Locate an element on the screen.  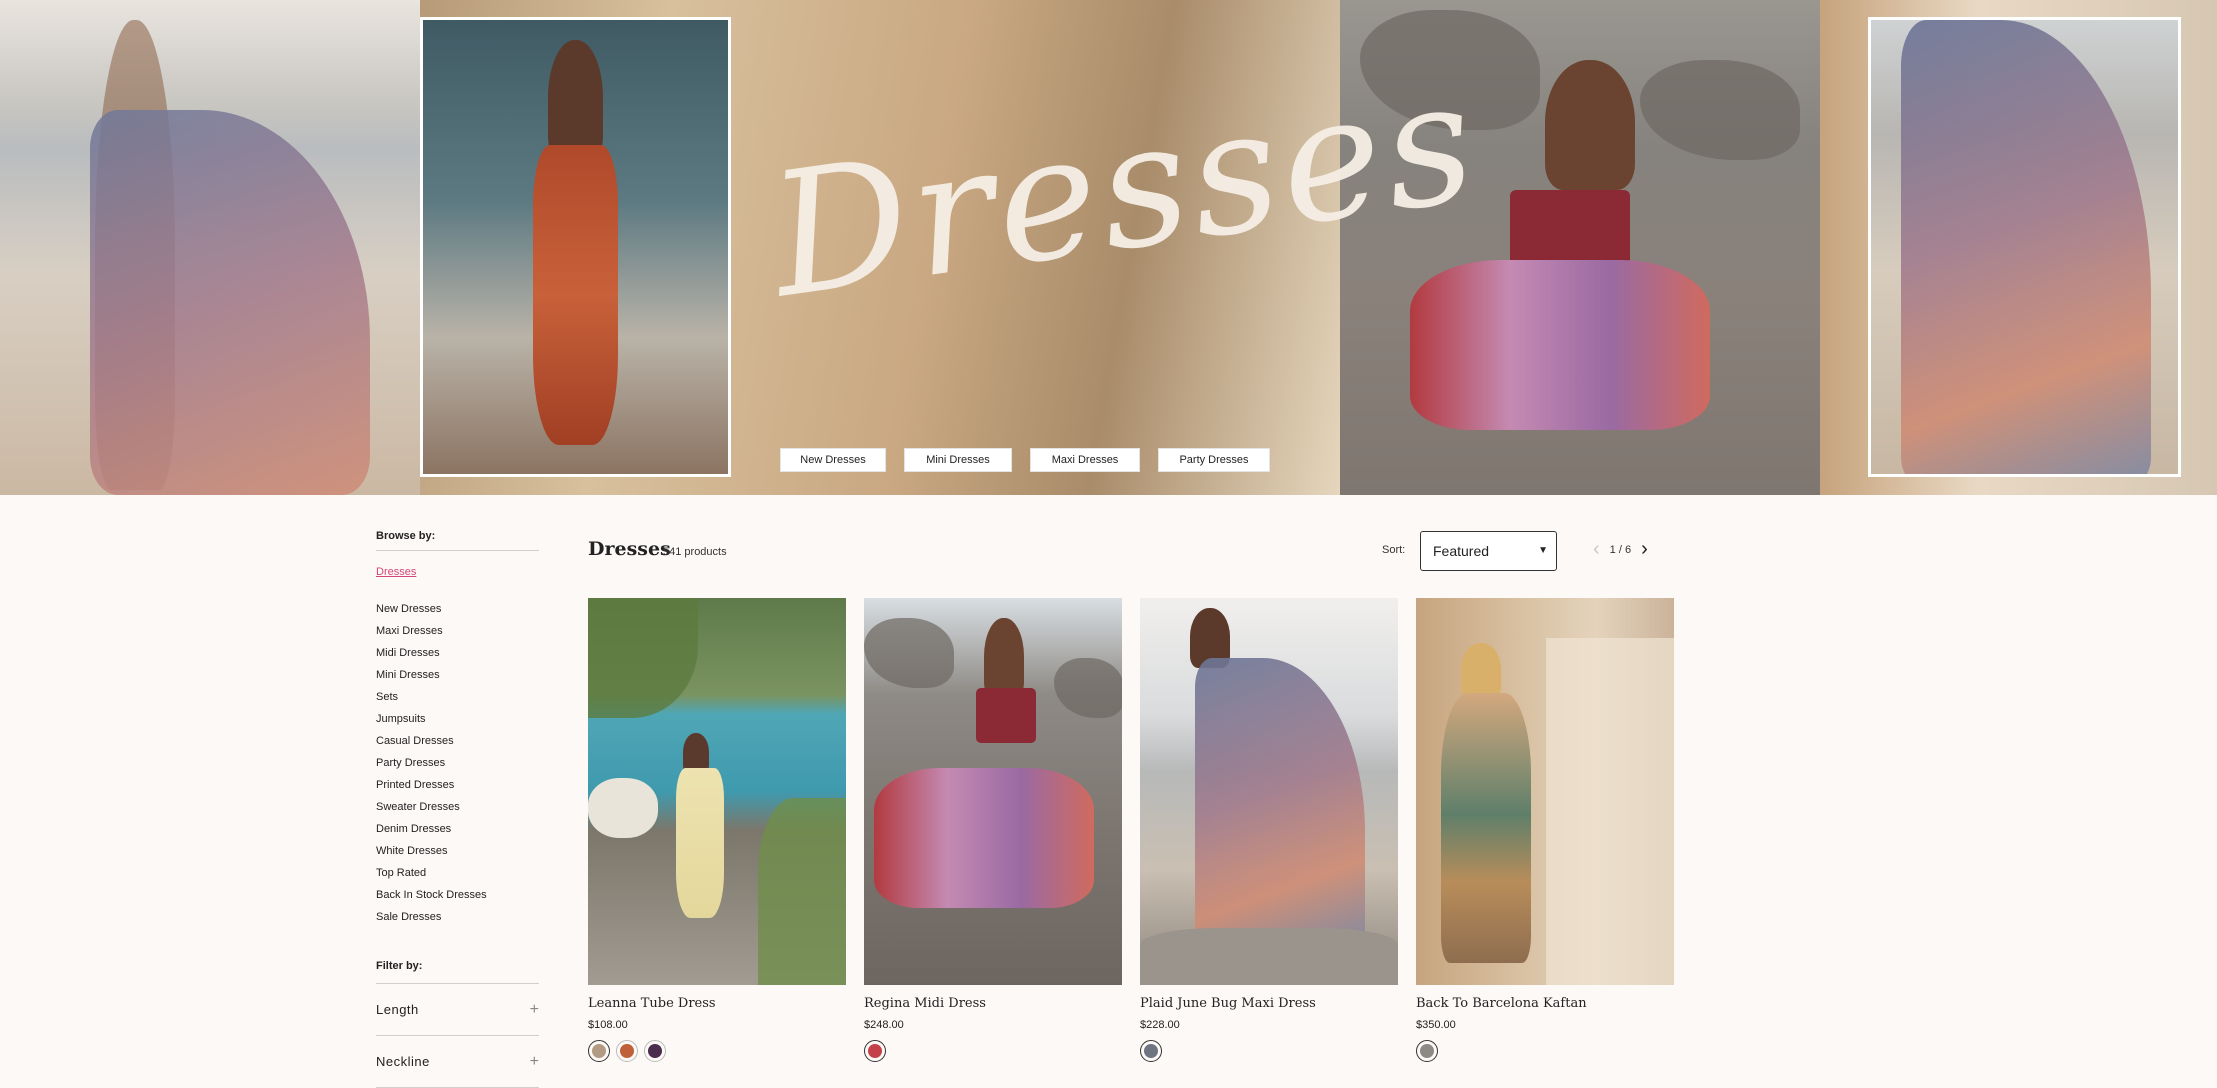
sidebar-item-white-dresses: White Dresses is located at coordinates (431, 855).